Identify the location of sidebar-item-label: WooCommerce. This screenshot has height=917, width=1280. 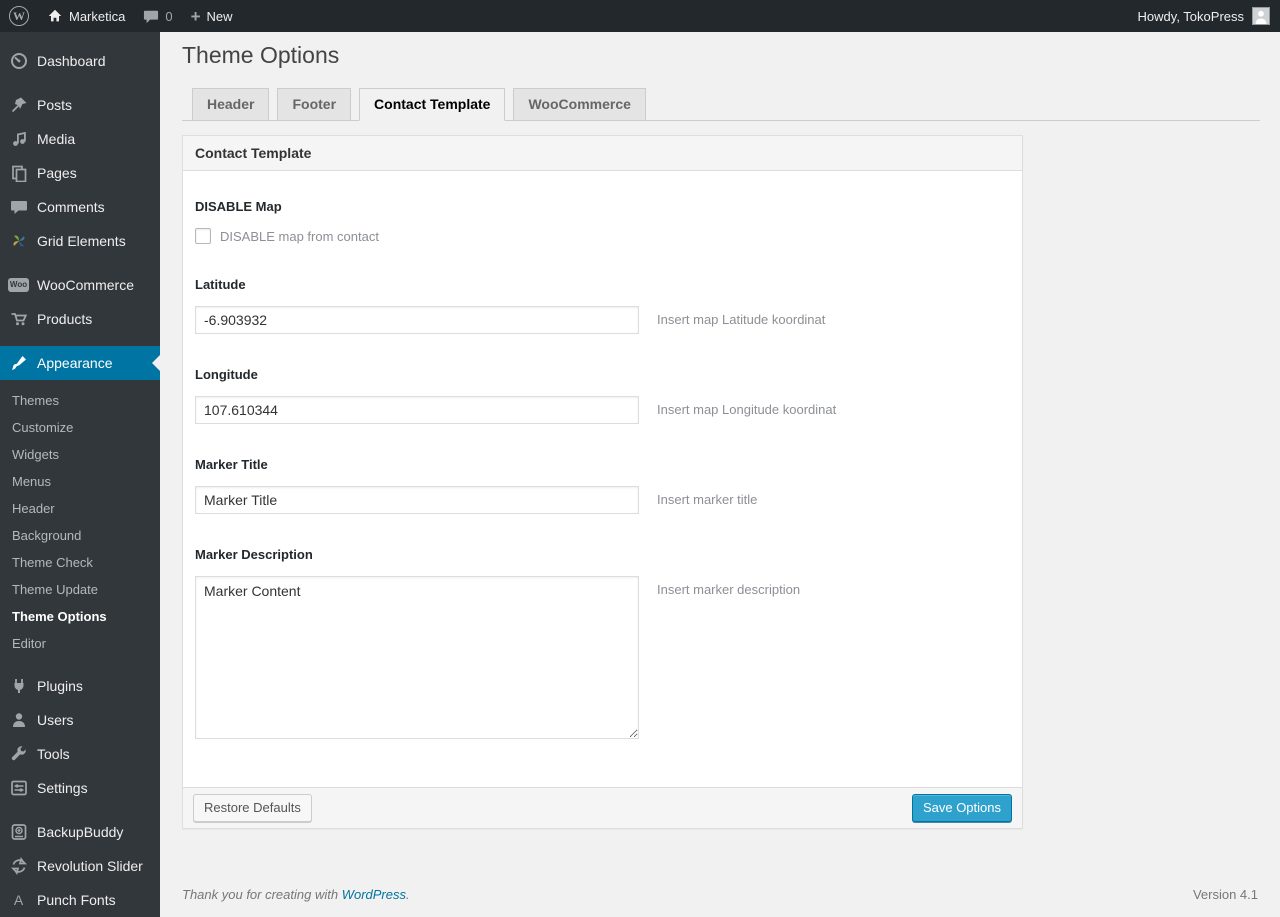
(85, 285).